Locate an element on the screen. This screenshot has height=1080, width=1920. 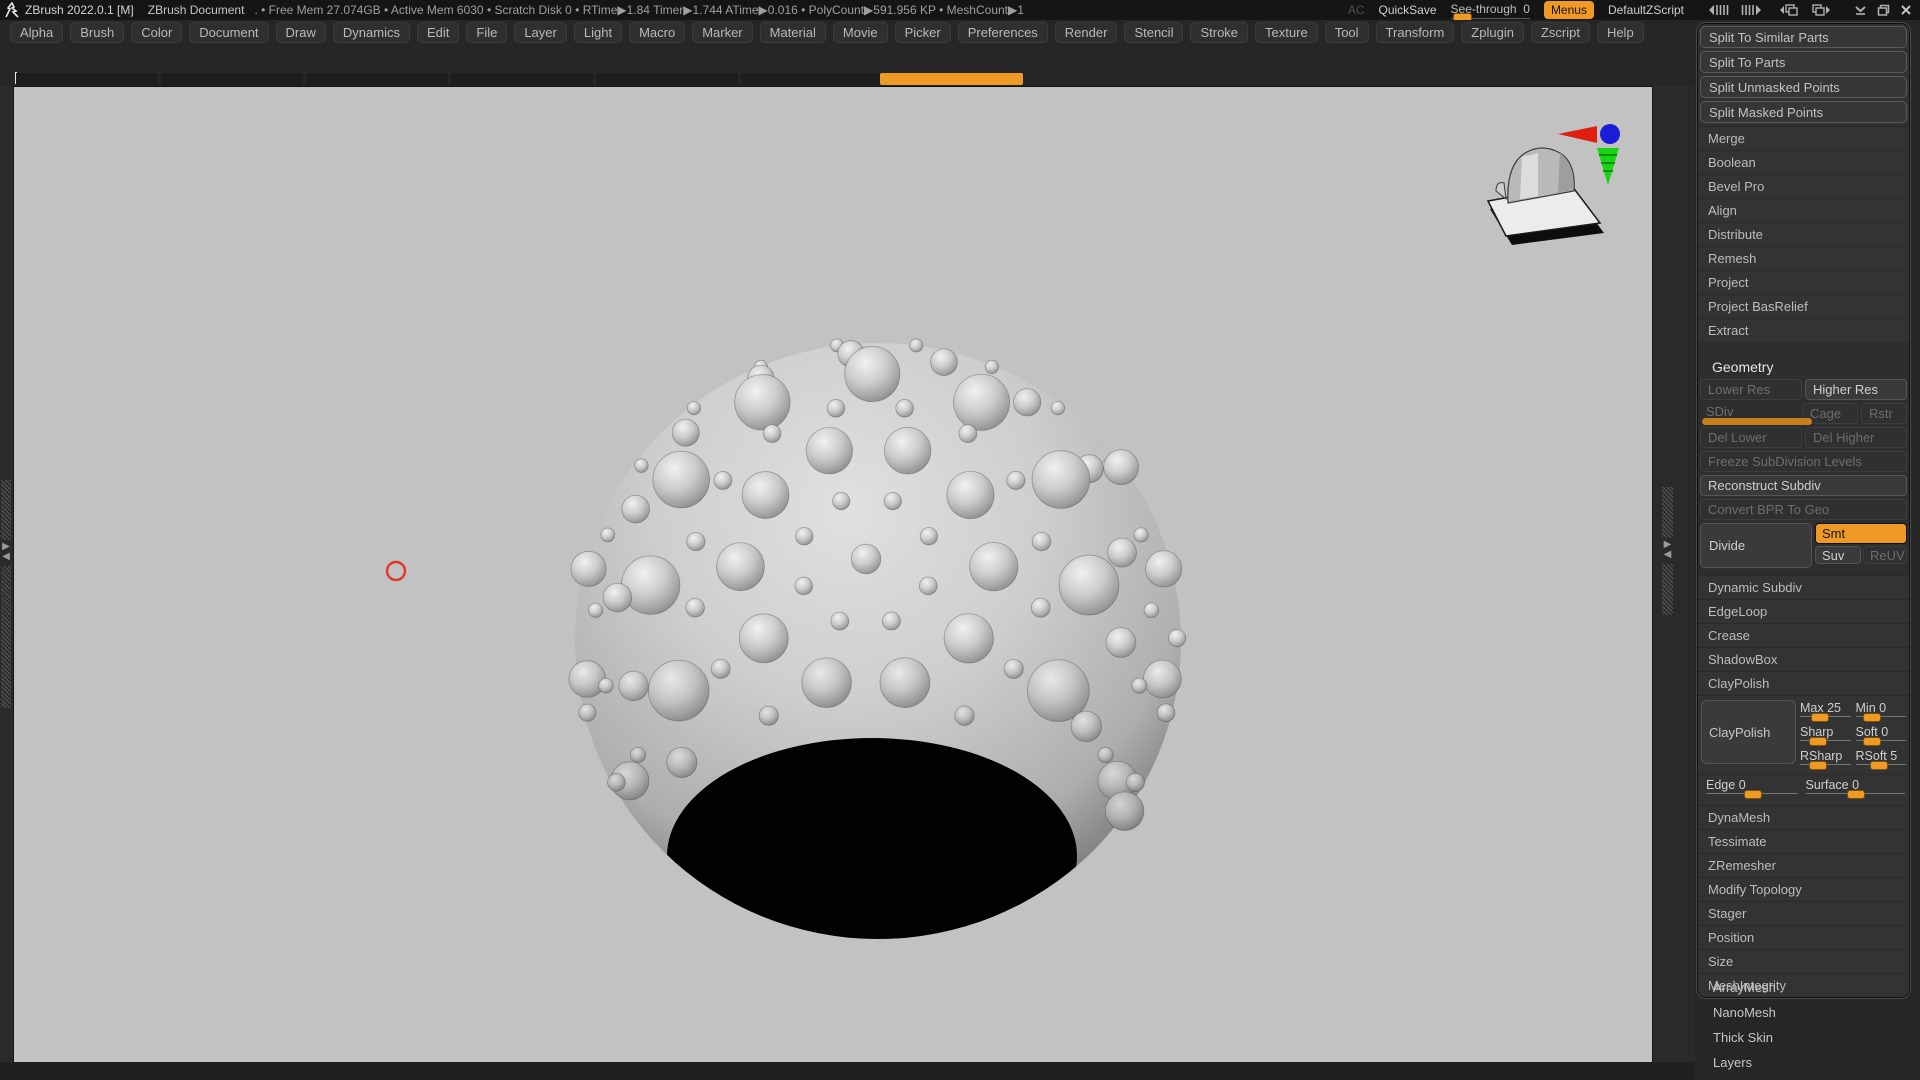
next-document-icon is located at coordinates (1822, 10).